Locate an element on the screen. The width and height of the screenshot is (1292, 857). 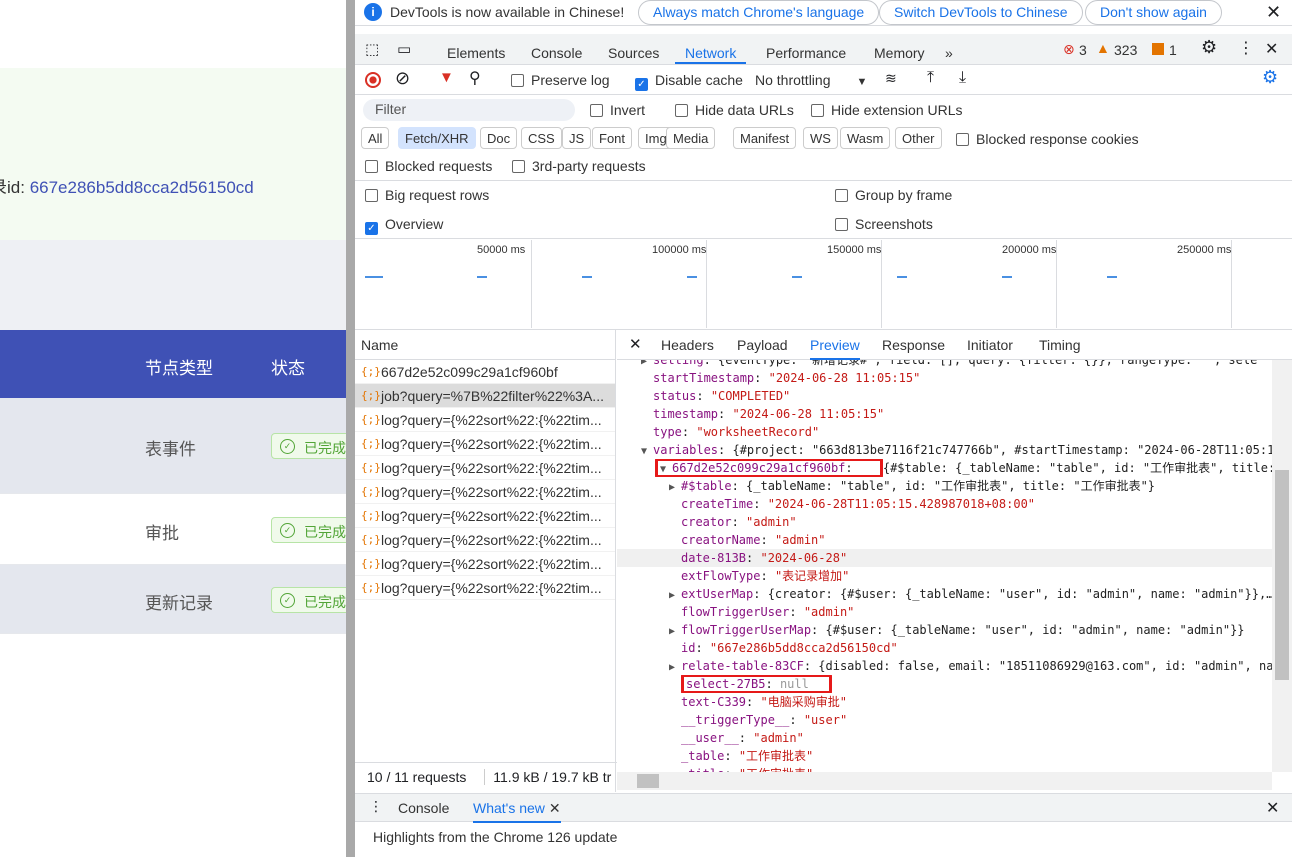
screenshots-checkbox: Screenshots is located at coordinates (884, 224).